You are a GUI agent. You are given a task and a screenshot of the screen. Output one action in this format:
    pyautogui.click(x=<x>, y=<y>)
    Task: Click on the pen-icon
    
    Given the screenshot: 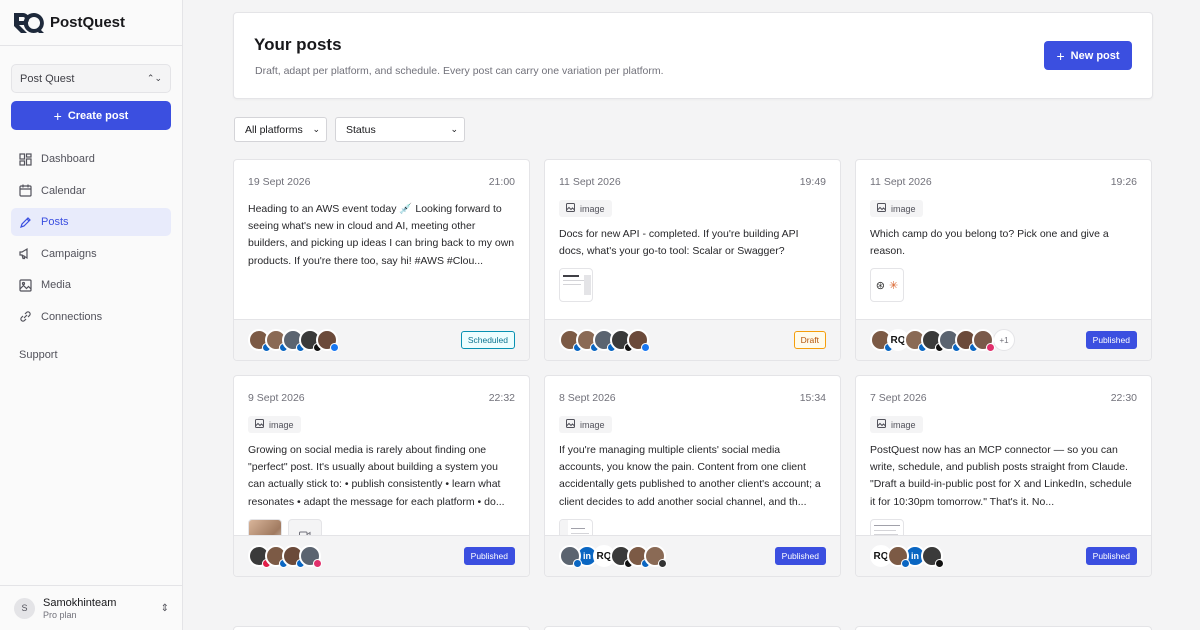 What is the action you would take?
    pyautogui.click(x=25, y=222)
    